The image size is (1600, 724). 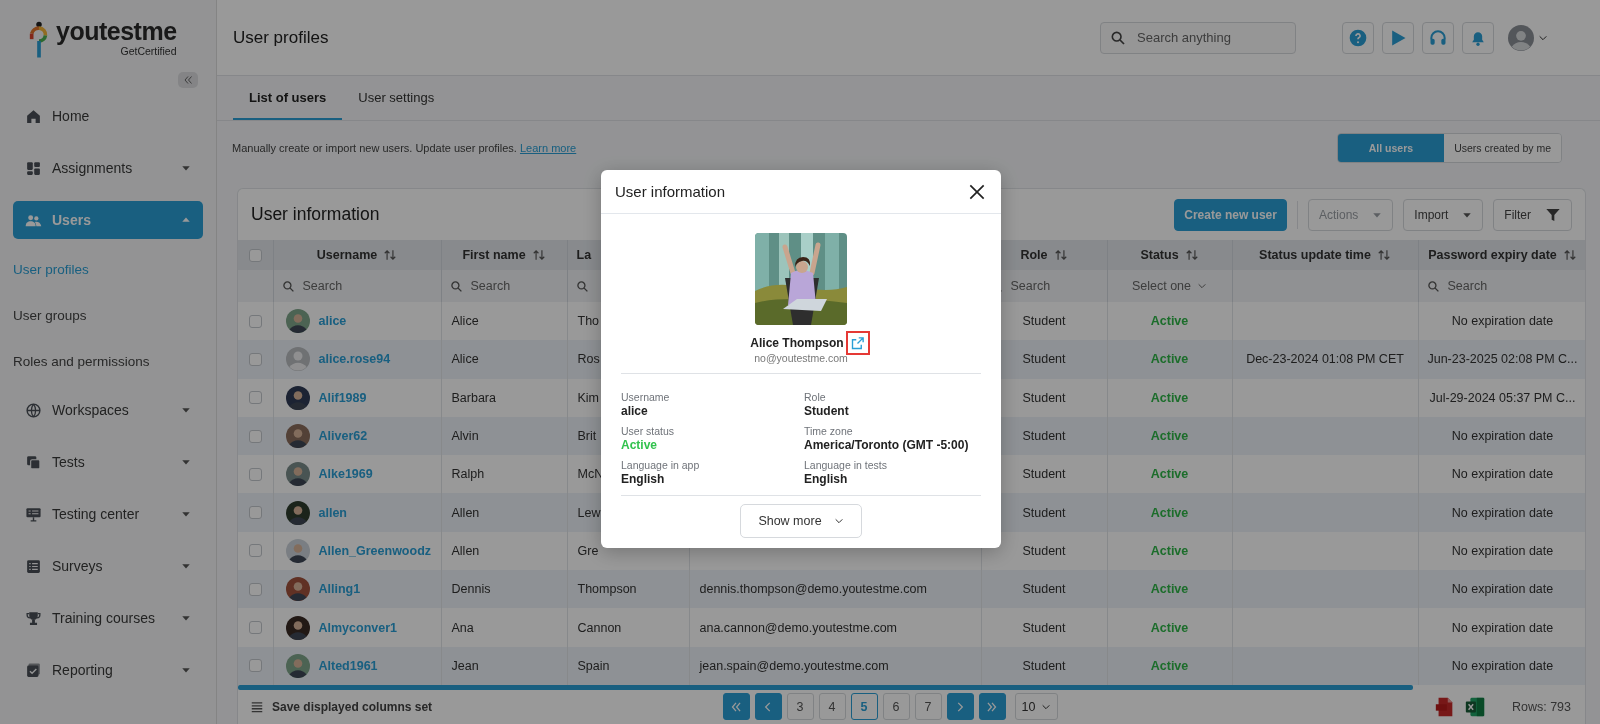 I want to click on help-button, so click(x=1358, y=37).